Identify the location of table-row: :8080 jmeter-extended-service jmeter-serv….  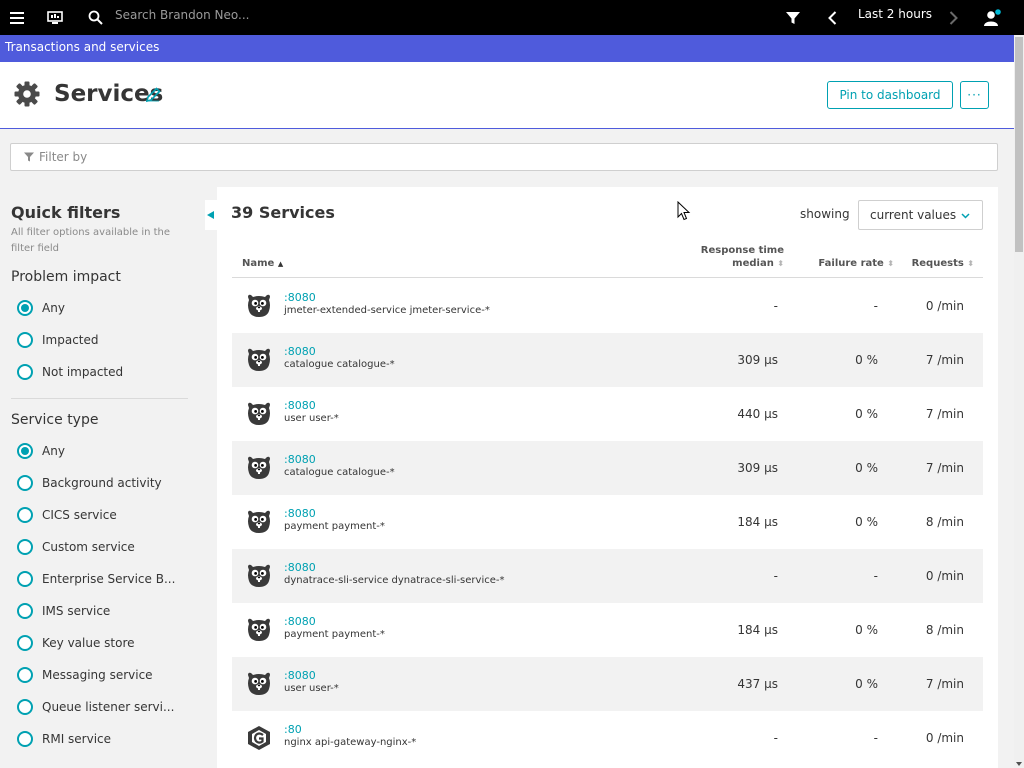
(607, 306).